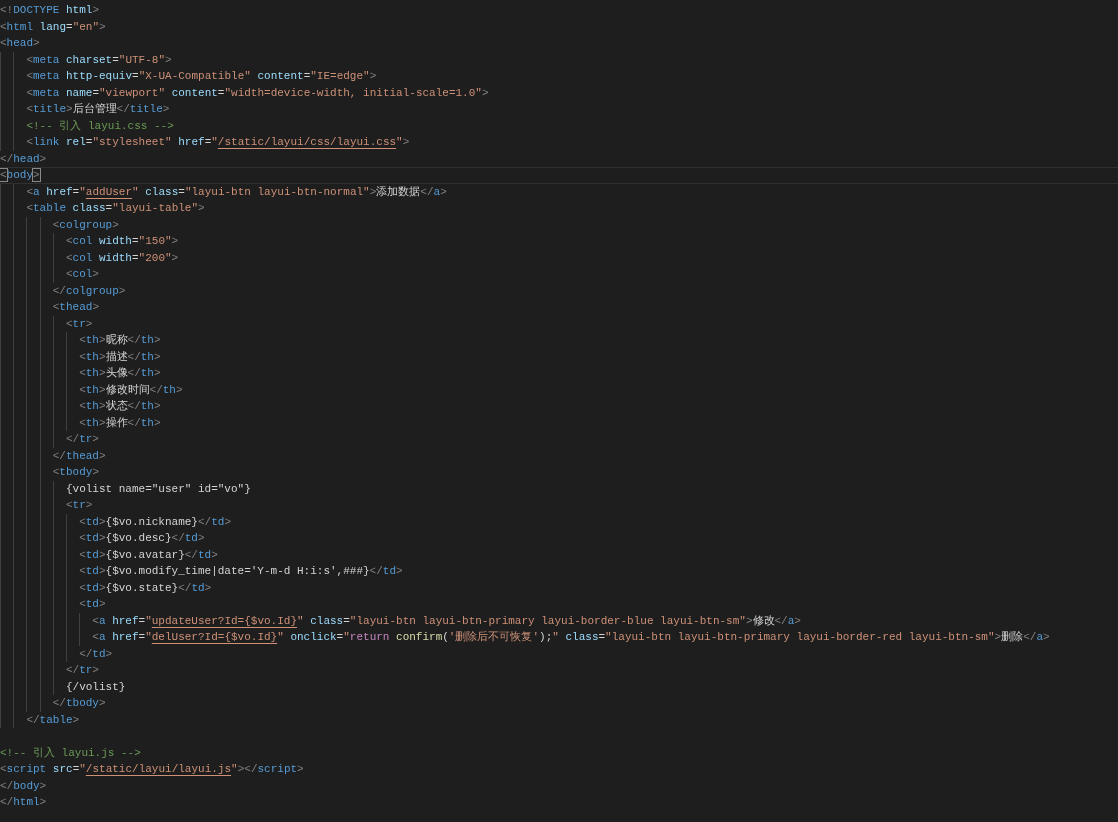 This screenshot has width=1118, height=822. What do you see at coordinates (96, 654) in the screenshot?
I see `code-line: </td>` at bounding box center [96, 654].